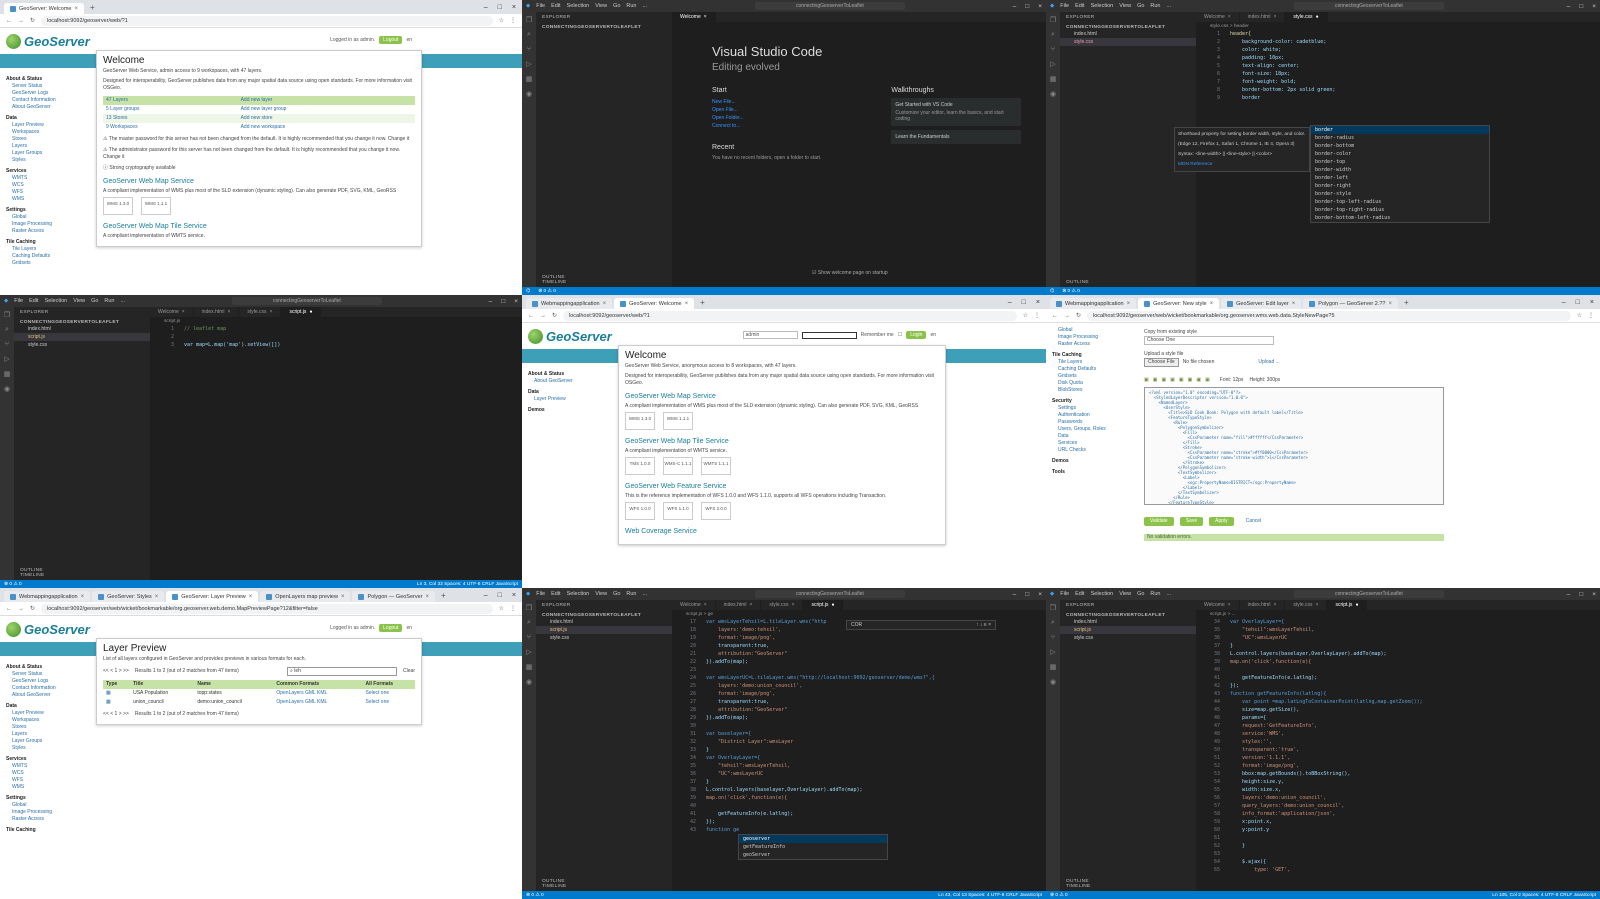 The height and width of the screenshot is (899, 1600). What do you see at coordinates (1400, 154) in the screenshot?
I see `suggestion-item: border-color` at bounding box center [1400, 154].